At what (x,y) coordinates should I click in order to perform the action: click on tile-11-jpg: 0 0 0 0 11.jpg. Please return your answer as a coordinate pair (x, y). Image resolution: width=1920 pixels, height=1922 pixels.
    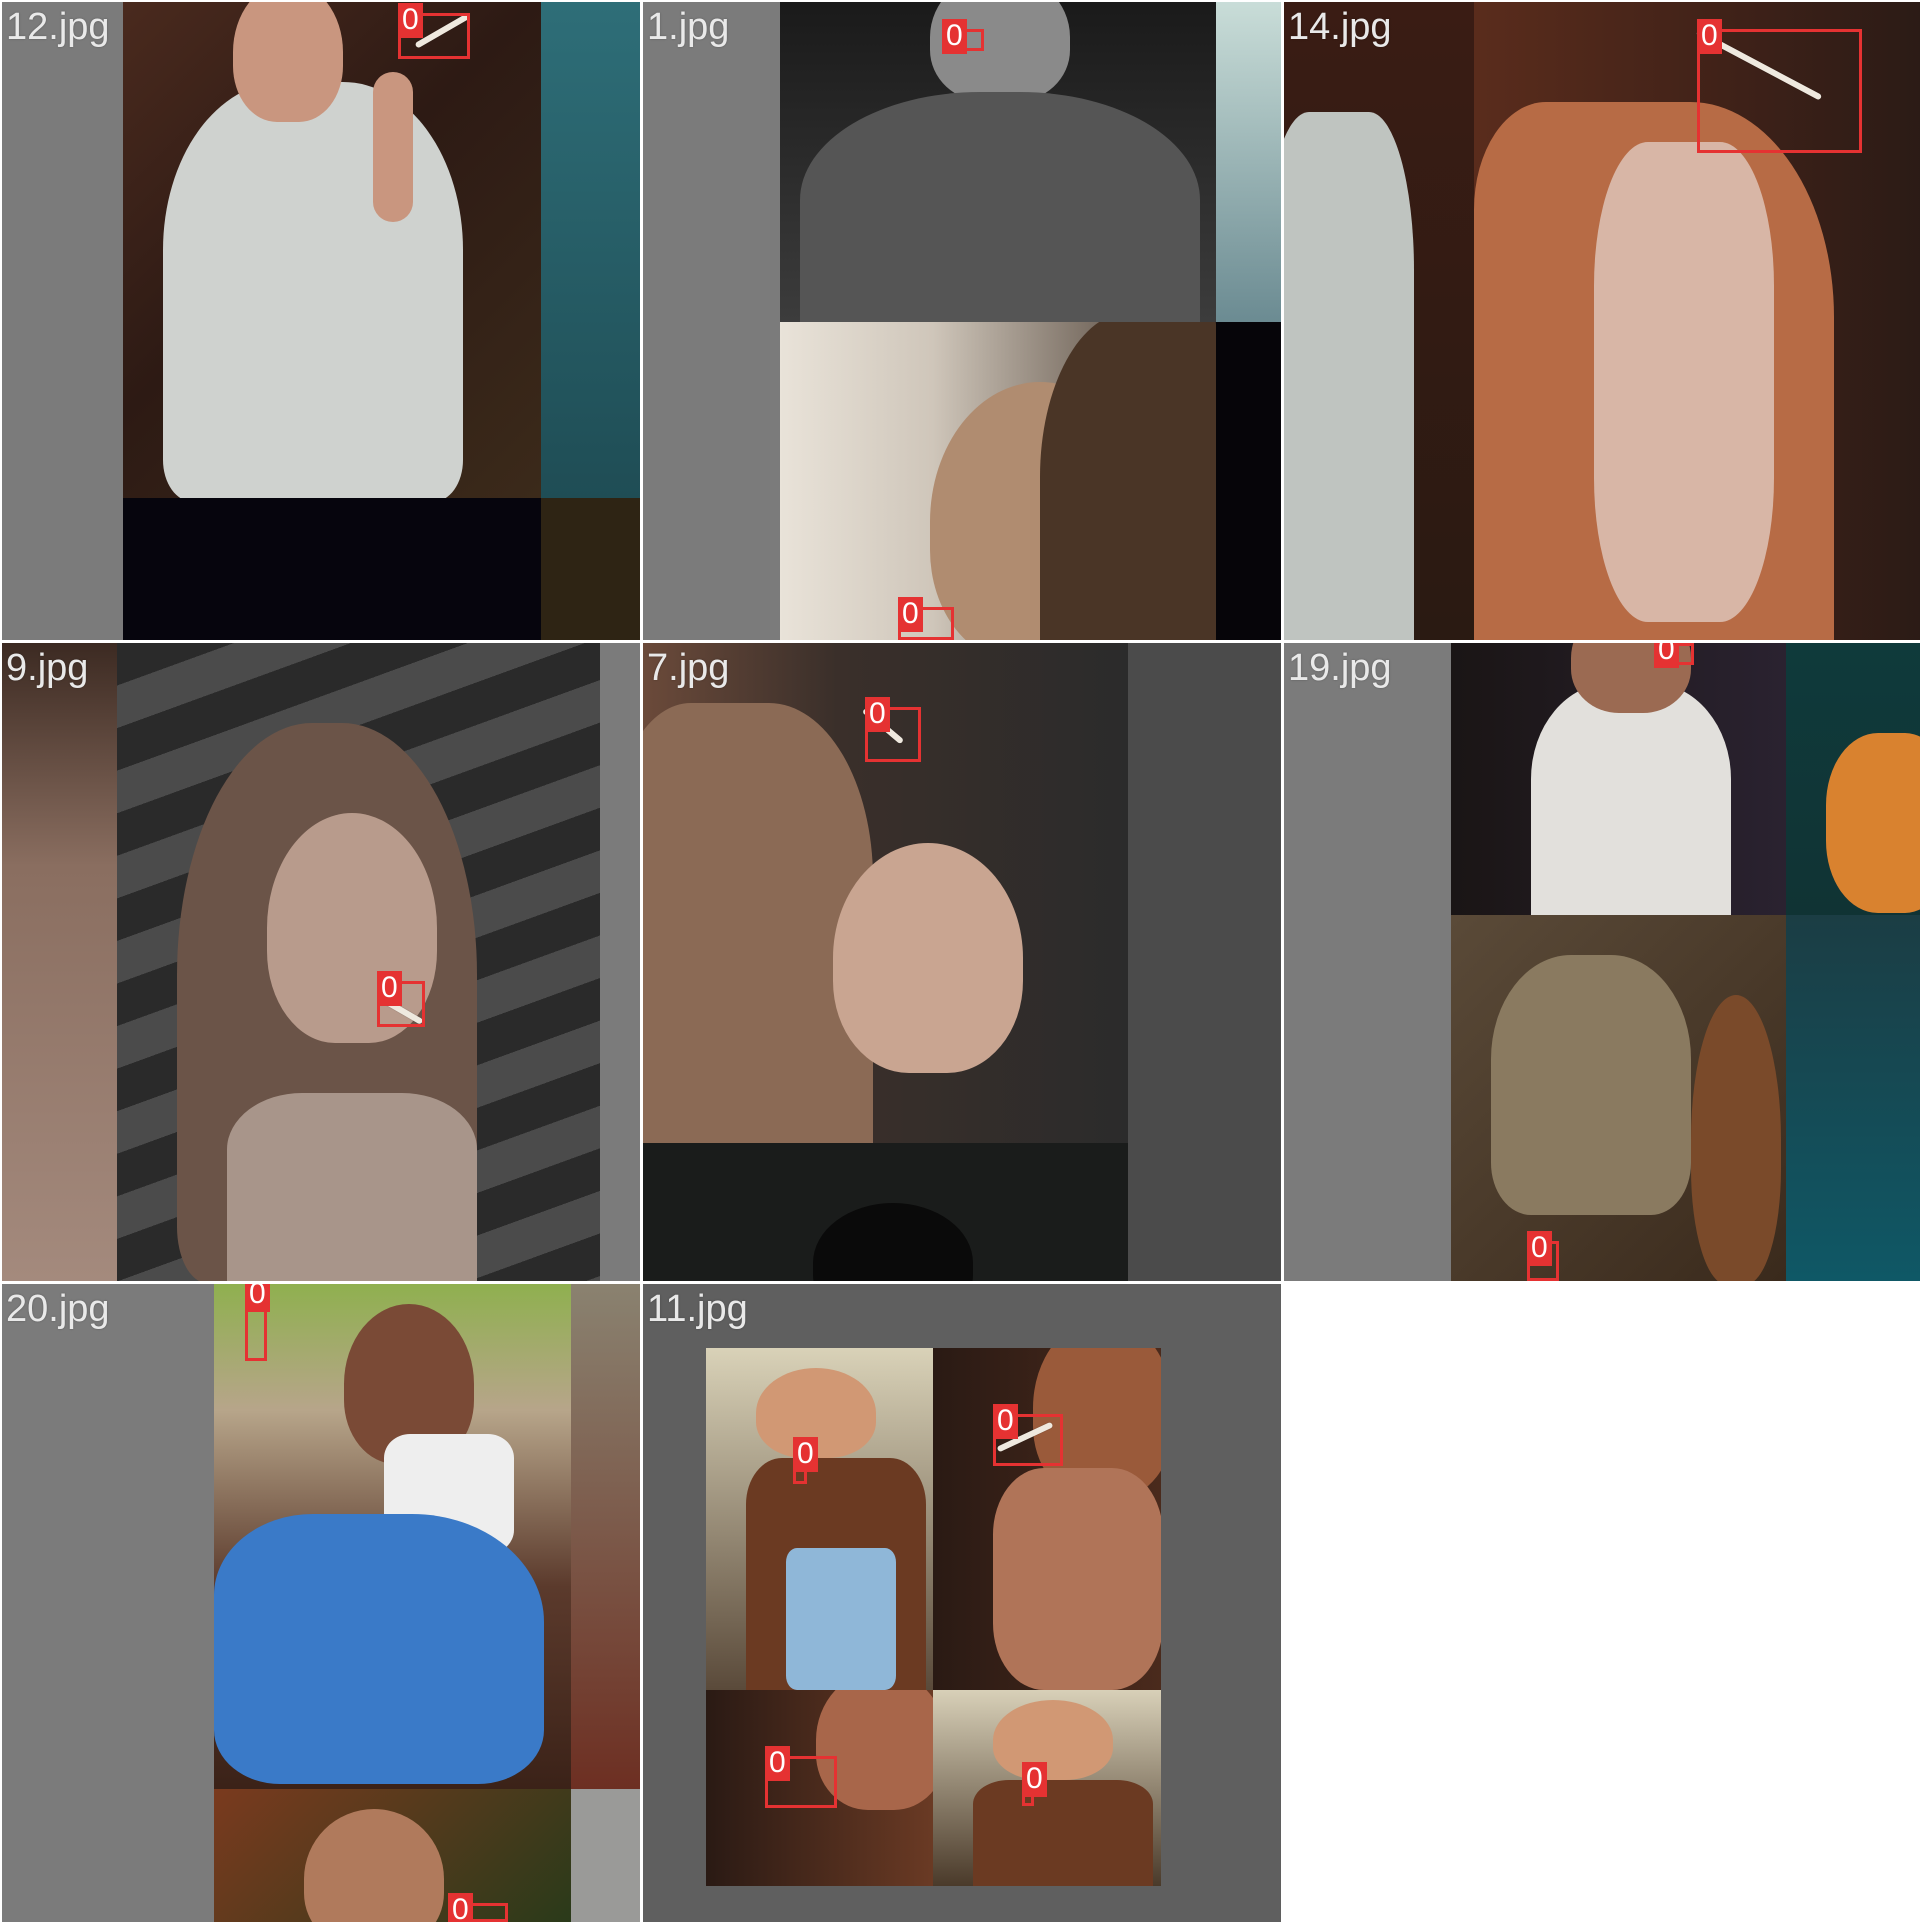
    Looking at the image, I should click on (962, 1603).